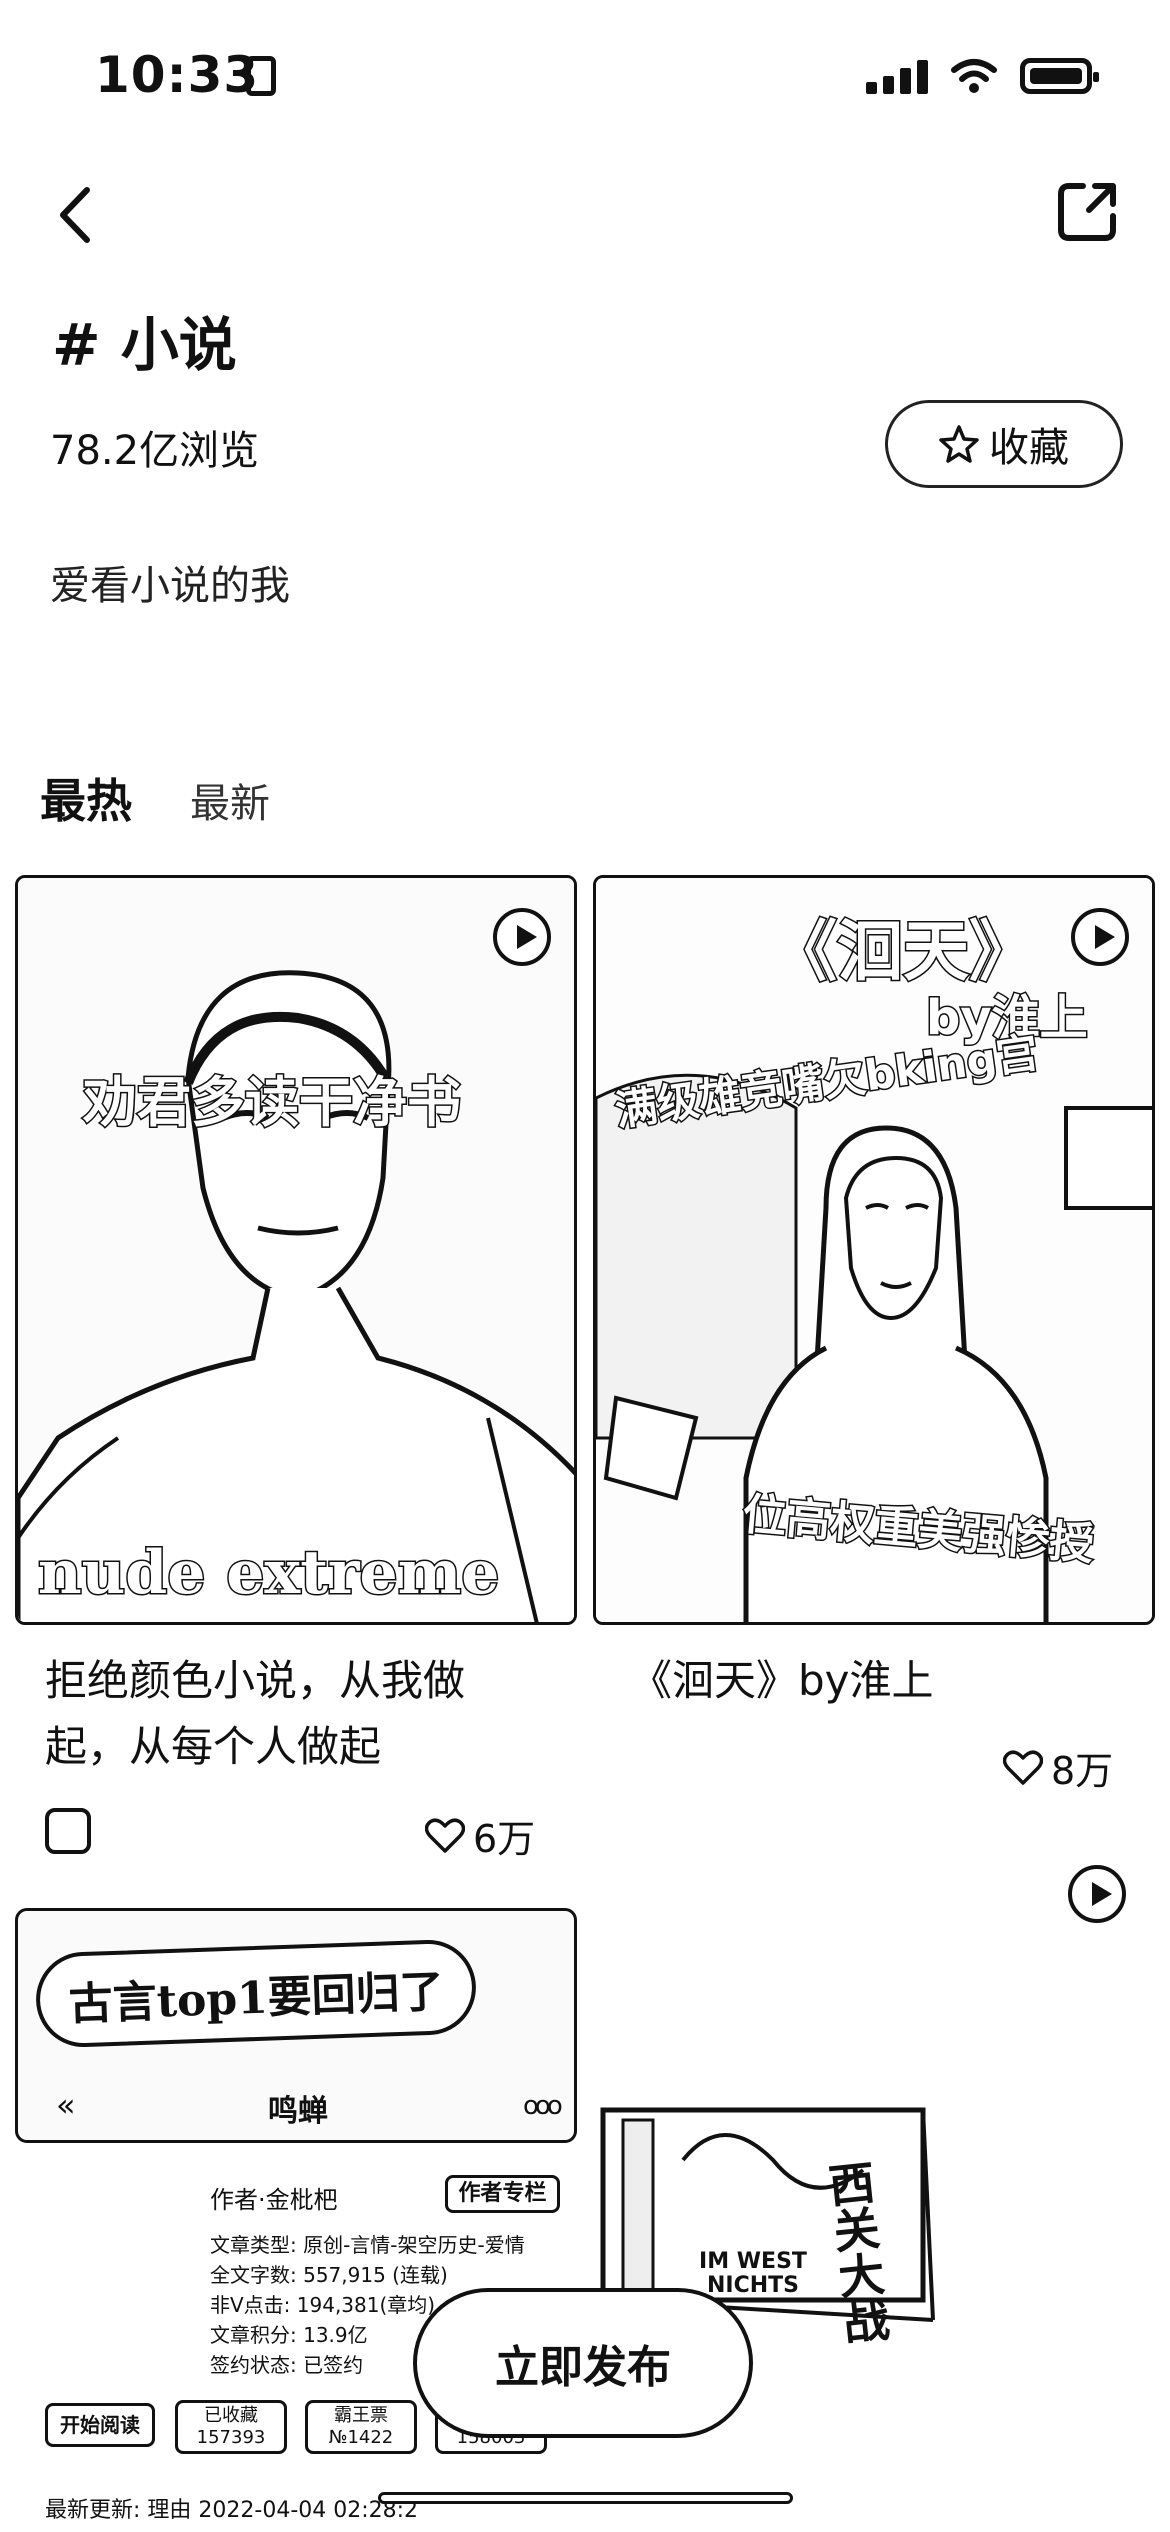 The height and width of the screenshot is (2532, 1170). Describe the element at coordinates (144, 345) in the screenshot. I see `topic-title: # 小说` at that location.